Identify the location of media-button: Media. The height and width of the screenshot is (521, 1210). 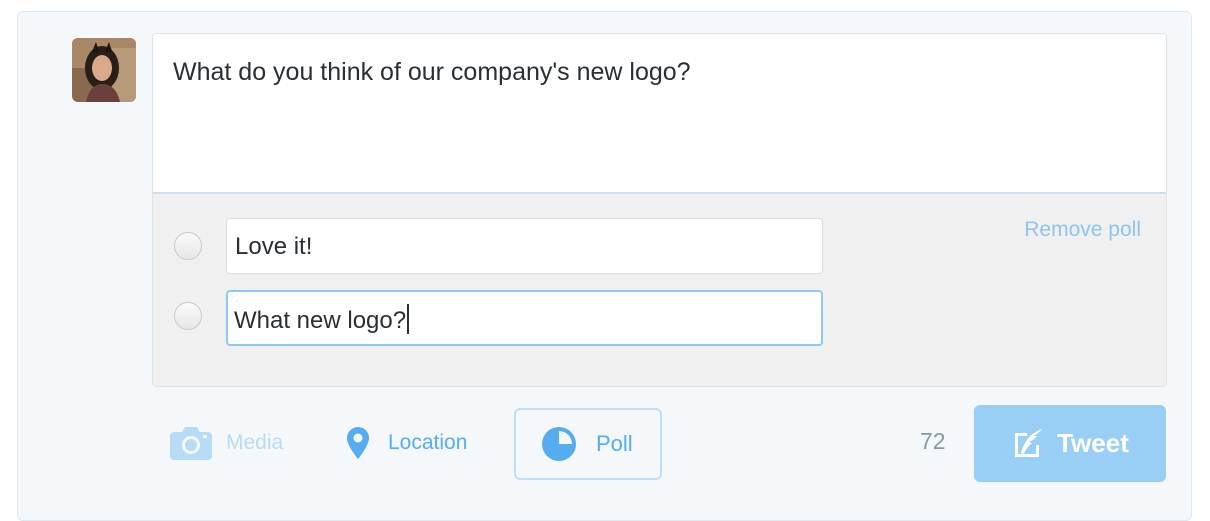
(226, 443).